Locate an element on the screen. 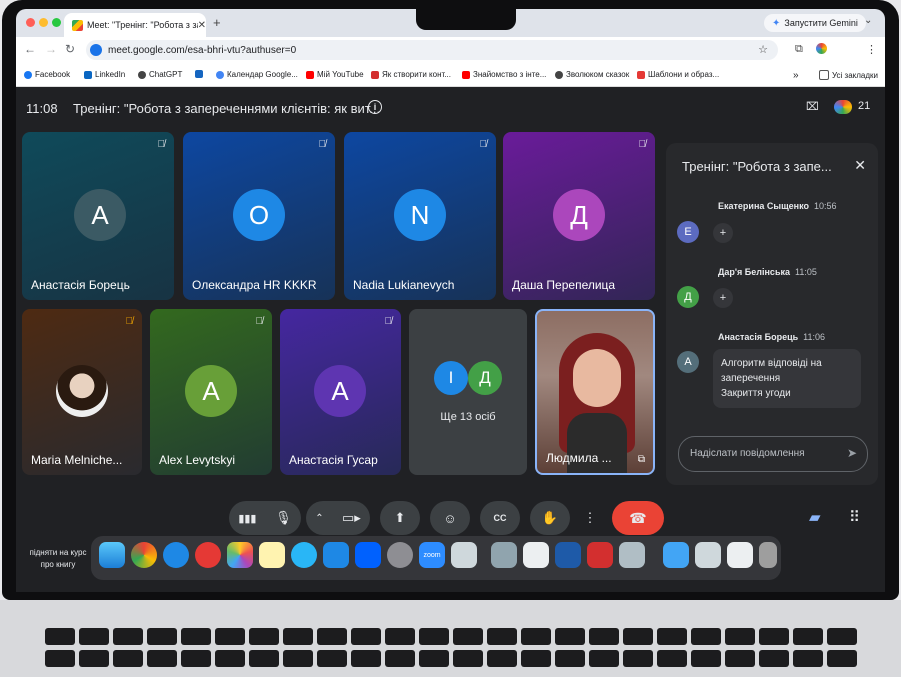 Image resolution: width=901 pixels, height=677 pixels. dropbox-icon is located at coordinates (368, 555).